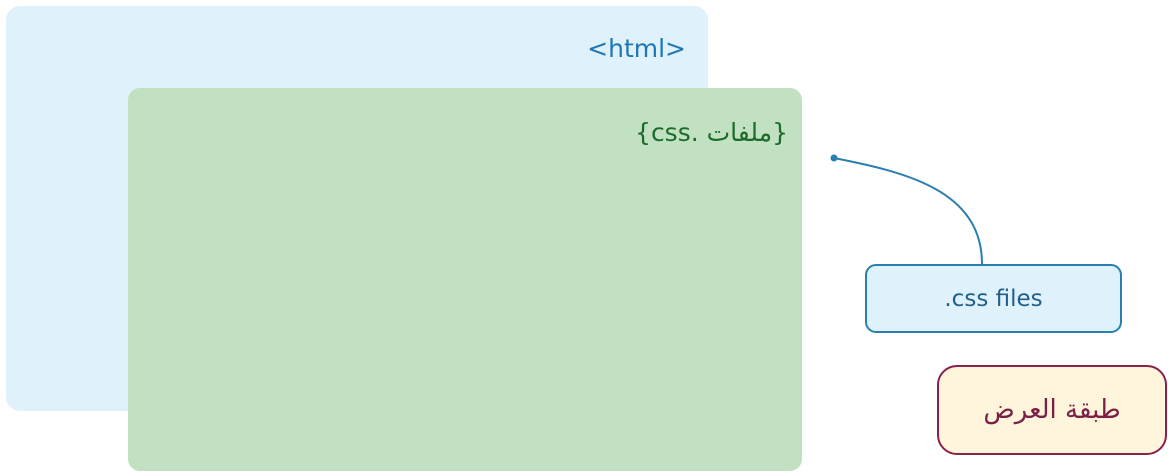 The image size is (1168, 472). Describe the element at coordinates (636, 48) in the screenshot. I see `html-panel-label: <html>` at that location.